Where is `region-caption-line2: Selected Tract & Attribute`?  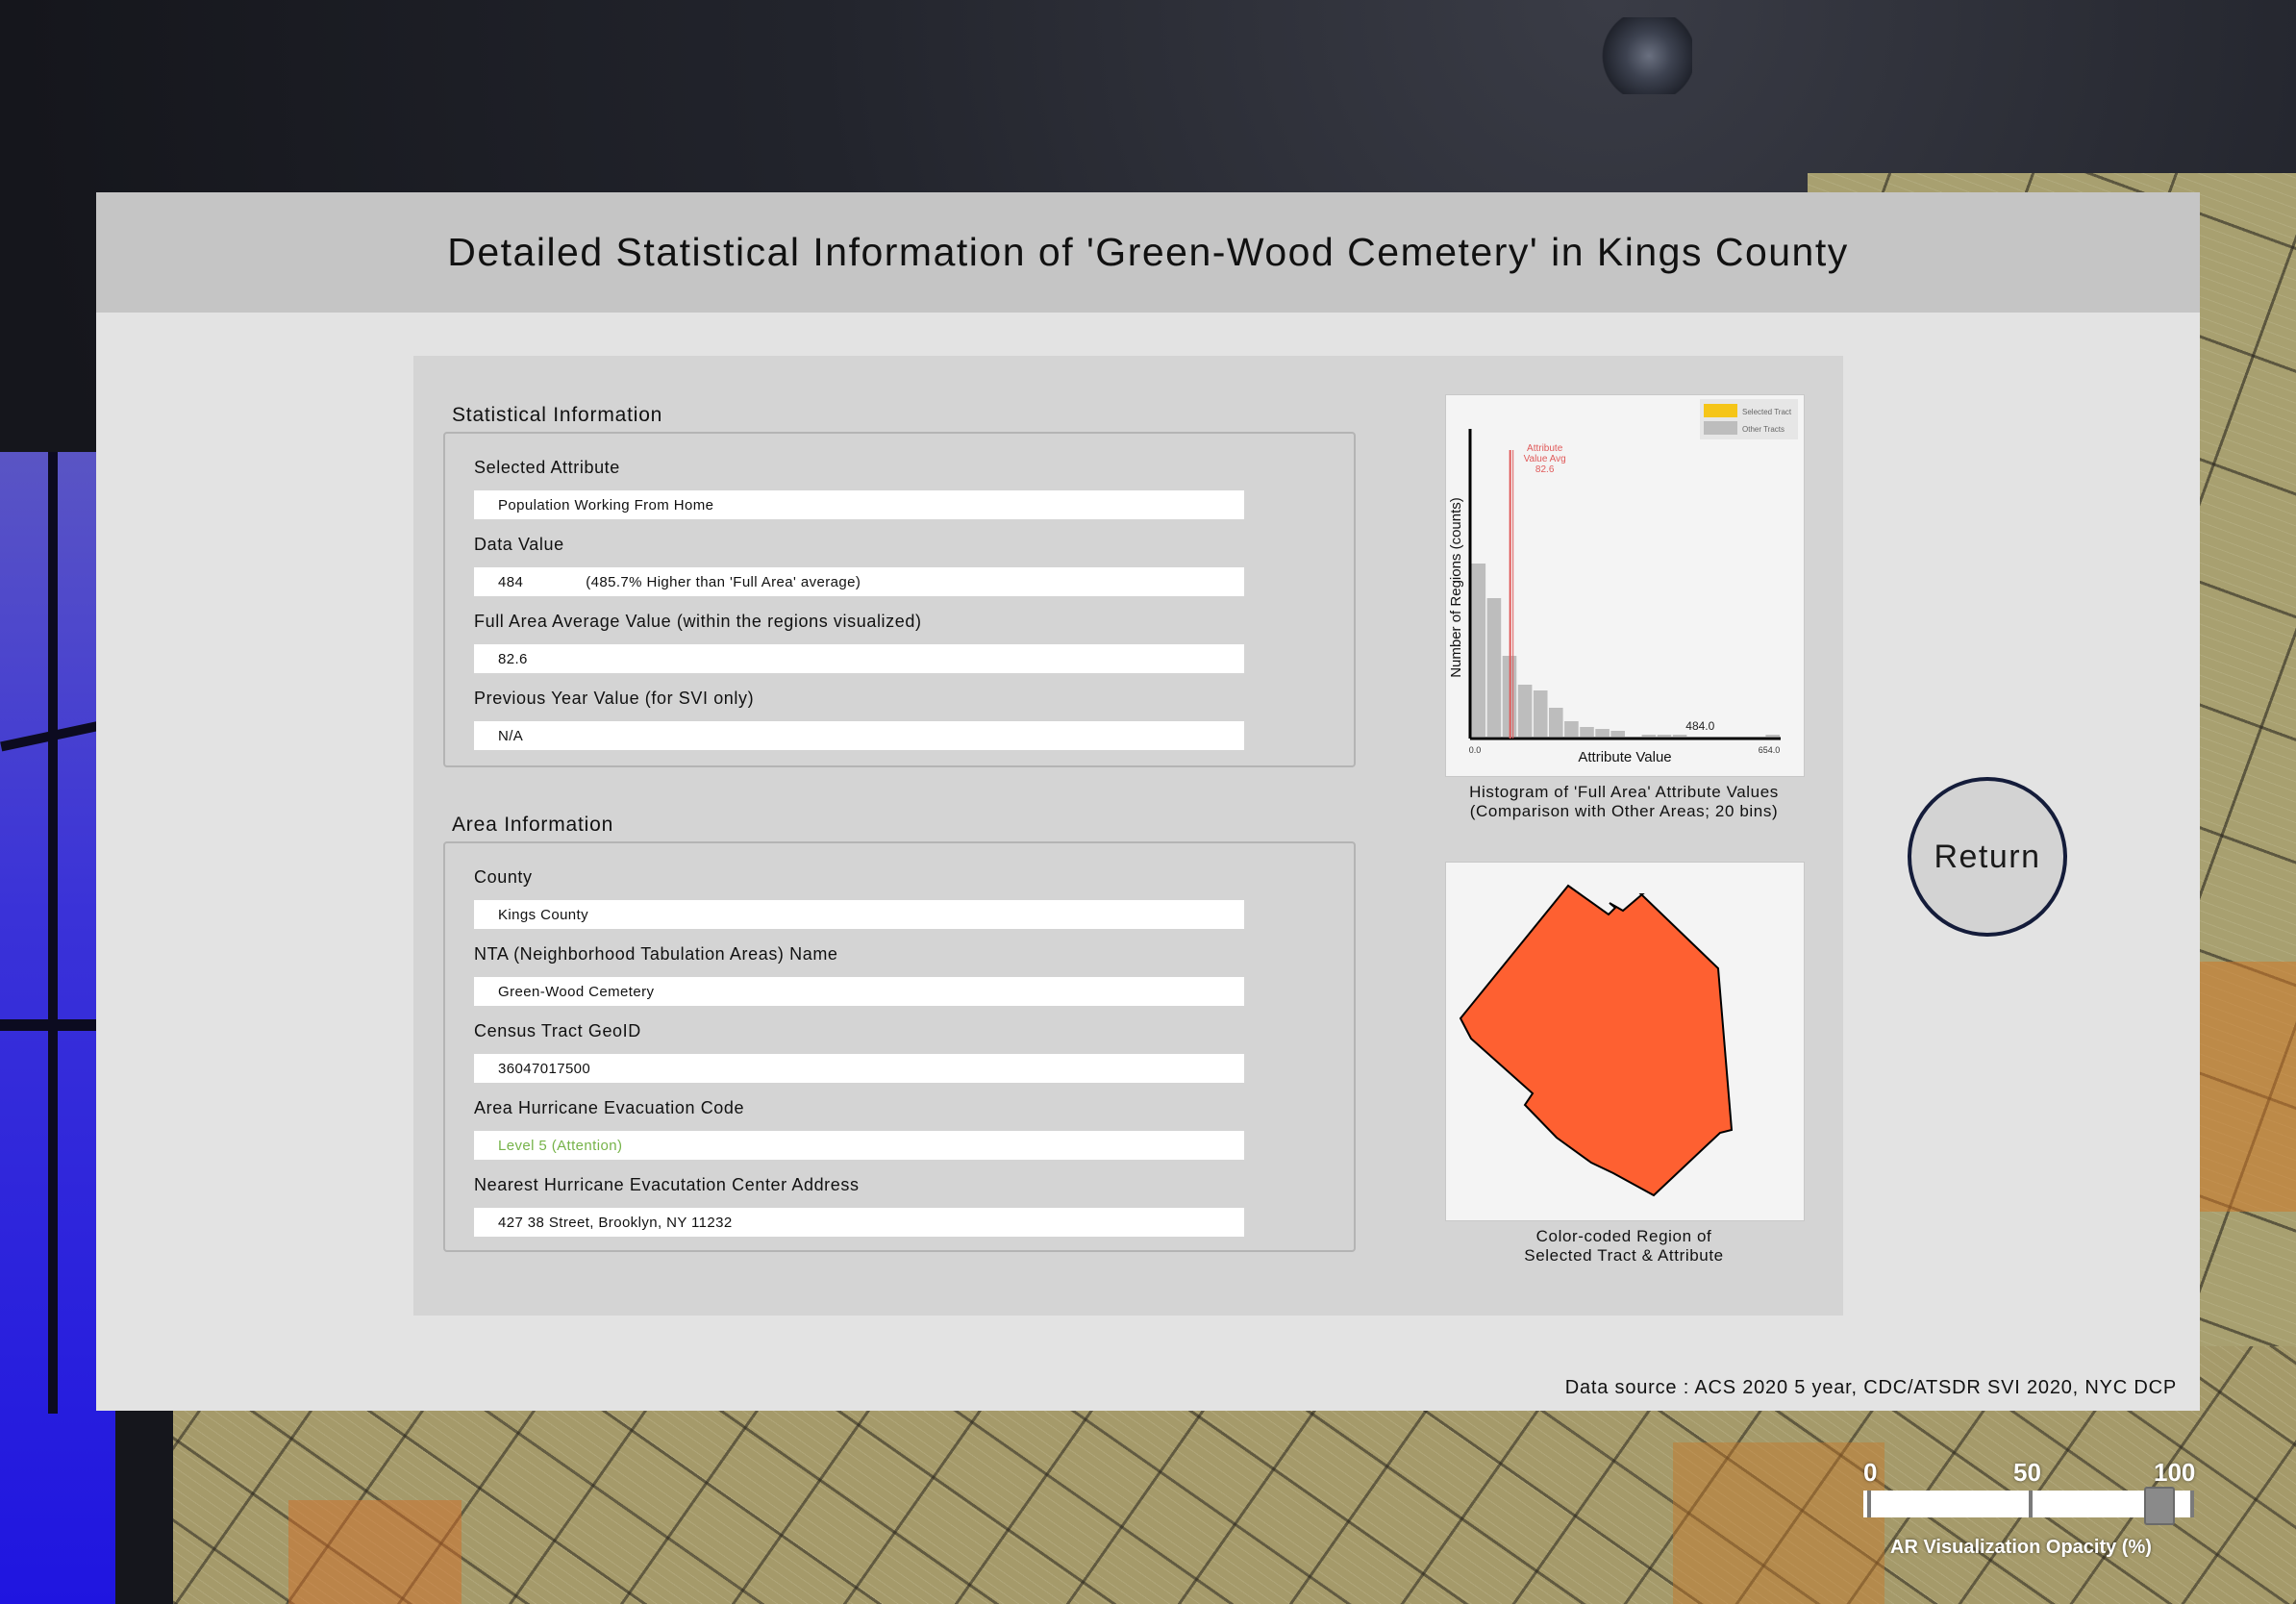 region-caption-line2: Selected Tract & Attribute is located at coordinates (1624, 1255).